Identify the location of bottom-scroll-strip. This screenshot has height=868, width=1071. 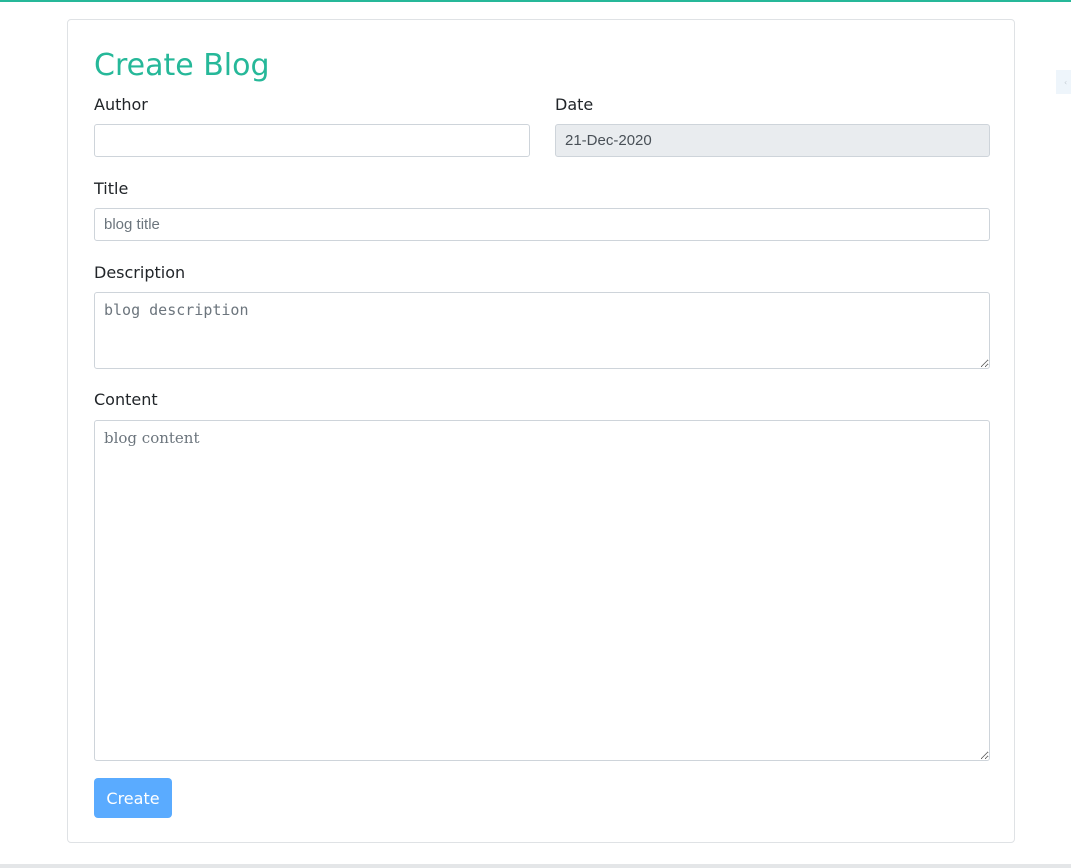
(535, 866).